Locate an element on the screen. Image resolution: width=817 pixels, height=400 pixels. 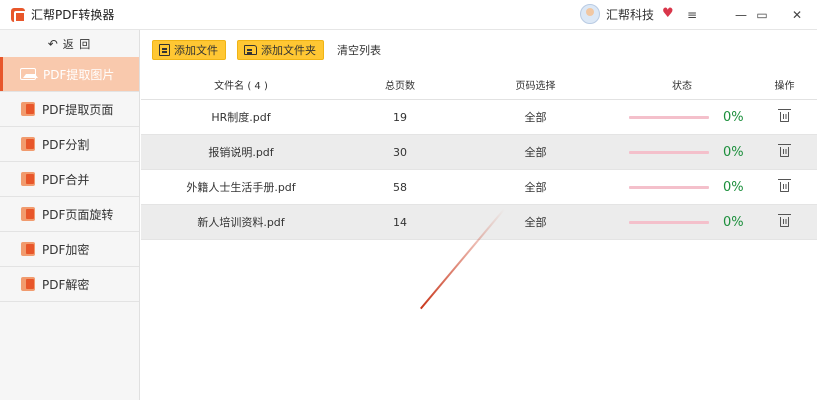
sidebar-item-decrypt: PDF解密 is located at coordinates (69, 284).